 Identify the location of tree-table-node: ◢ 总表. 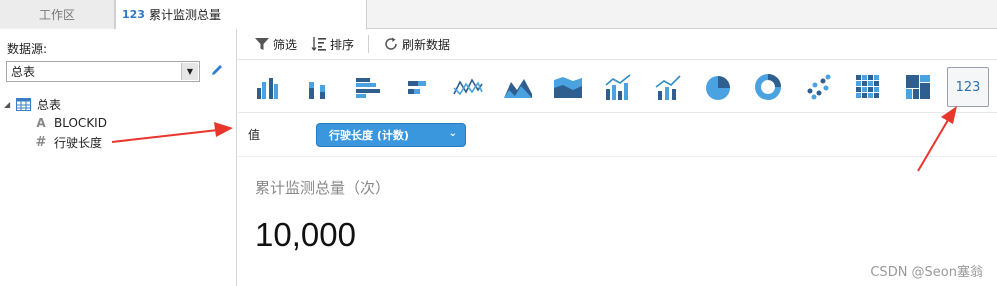
(32, 104).